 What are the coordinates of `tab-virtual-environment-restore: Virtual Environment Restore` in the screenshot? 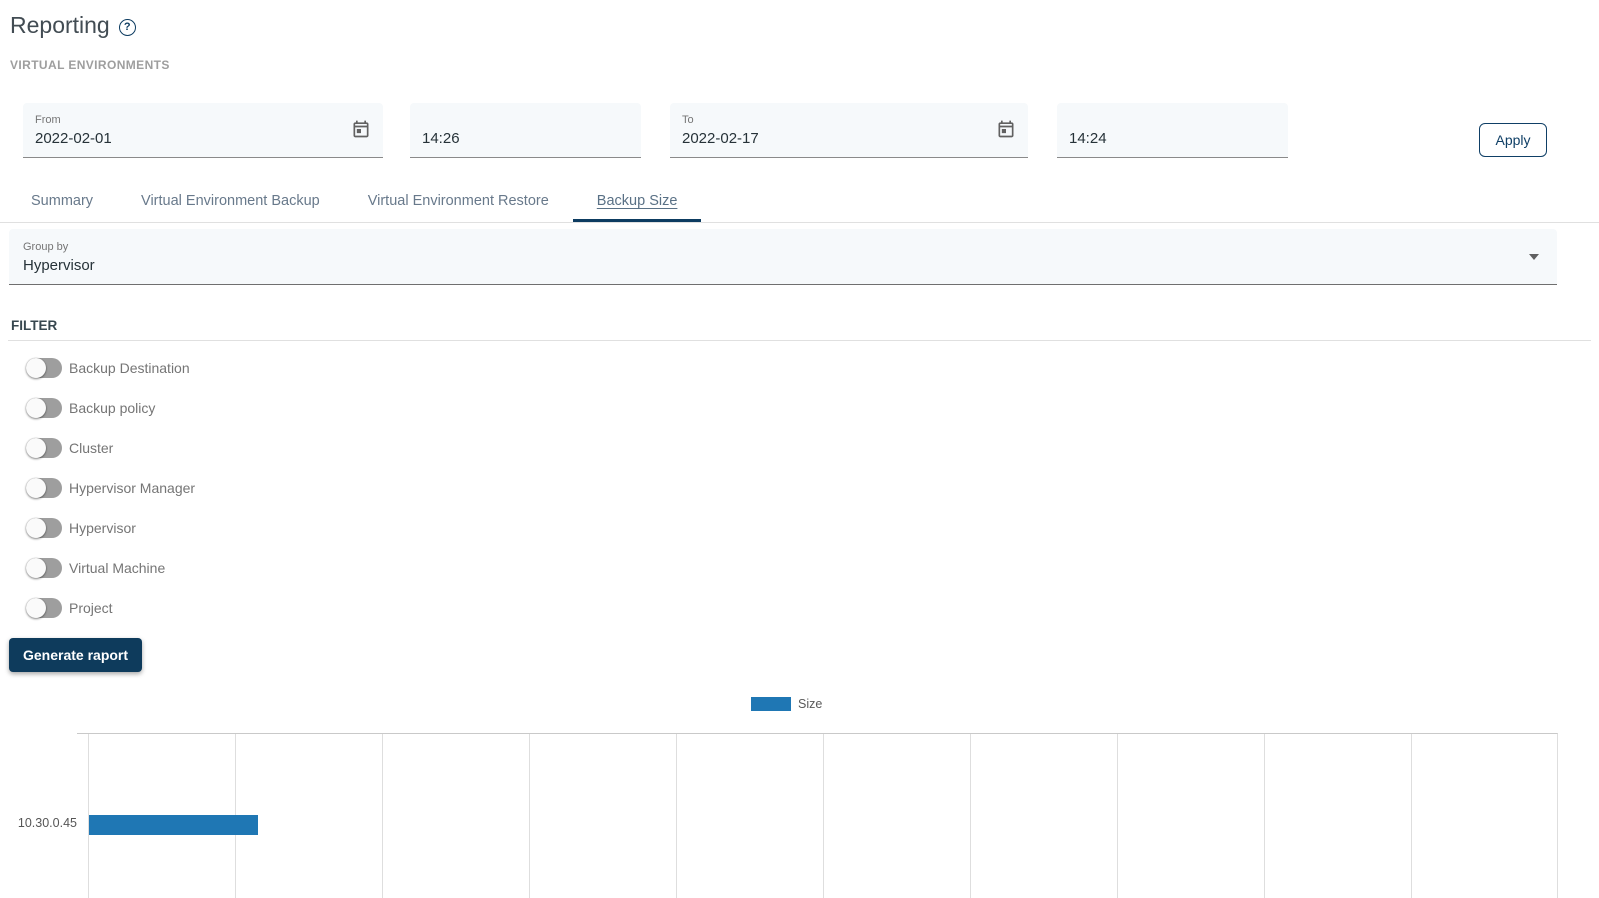 It's located at (458, 201).